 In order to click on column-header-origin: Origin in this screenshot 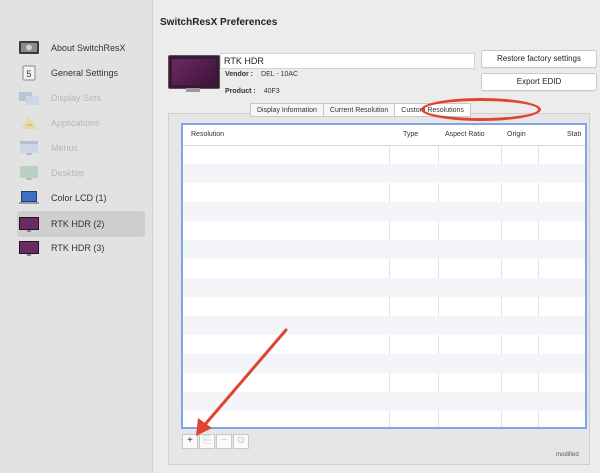, I will do `click(516, 134)`.